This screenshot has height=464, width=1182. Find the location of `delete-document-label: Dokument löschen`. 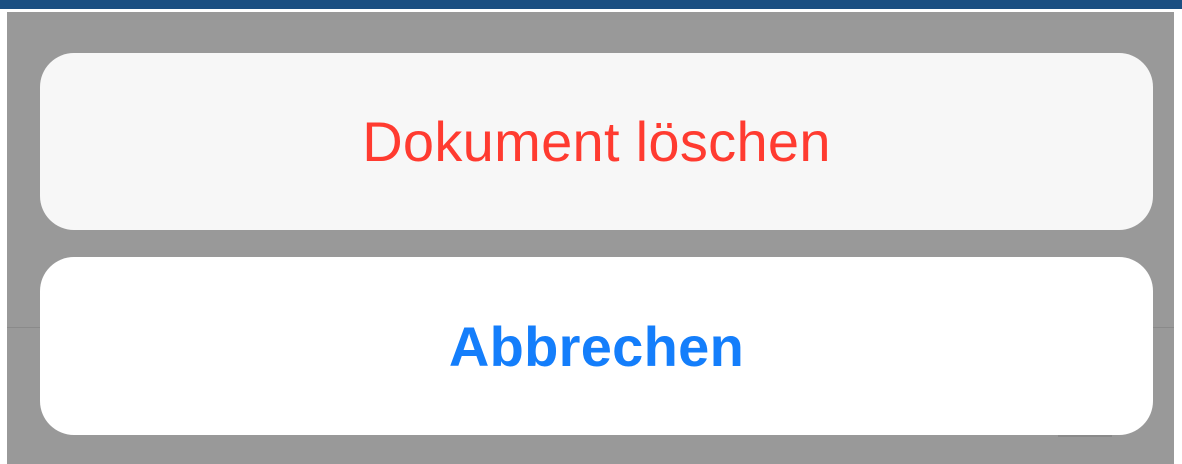

delete-document-label: Dokument löschen is located at coordinates (596, 141).